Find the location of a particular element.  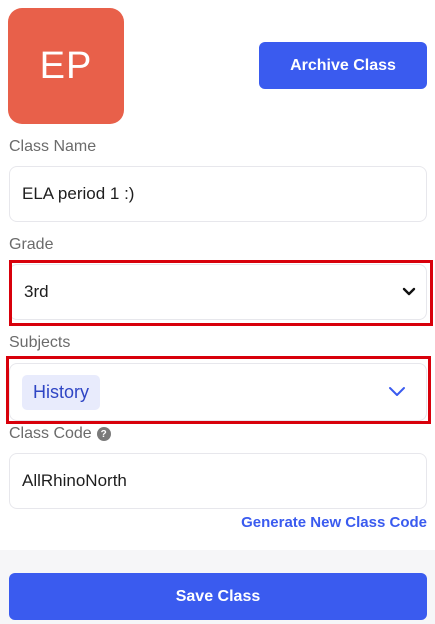

class-name-label-text: Class Name is located at coordinates (53, 146).